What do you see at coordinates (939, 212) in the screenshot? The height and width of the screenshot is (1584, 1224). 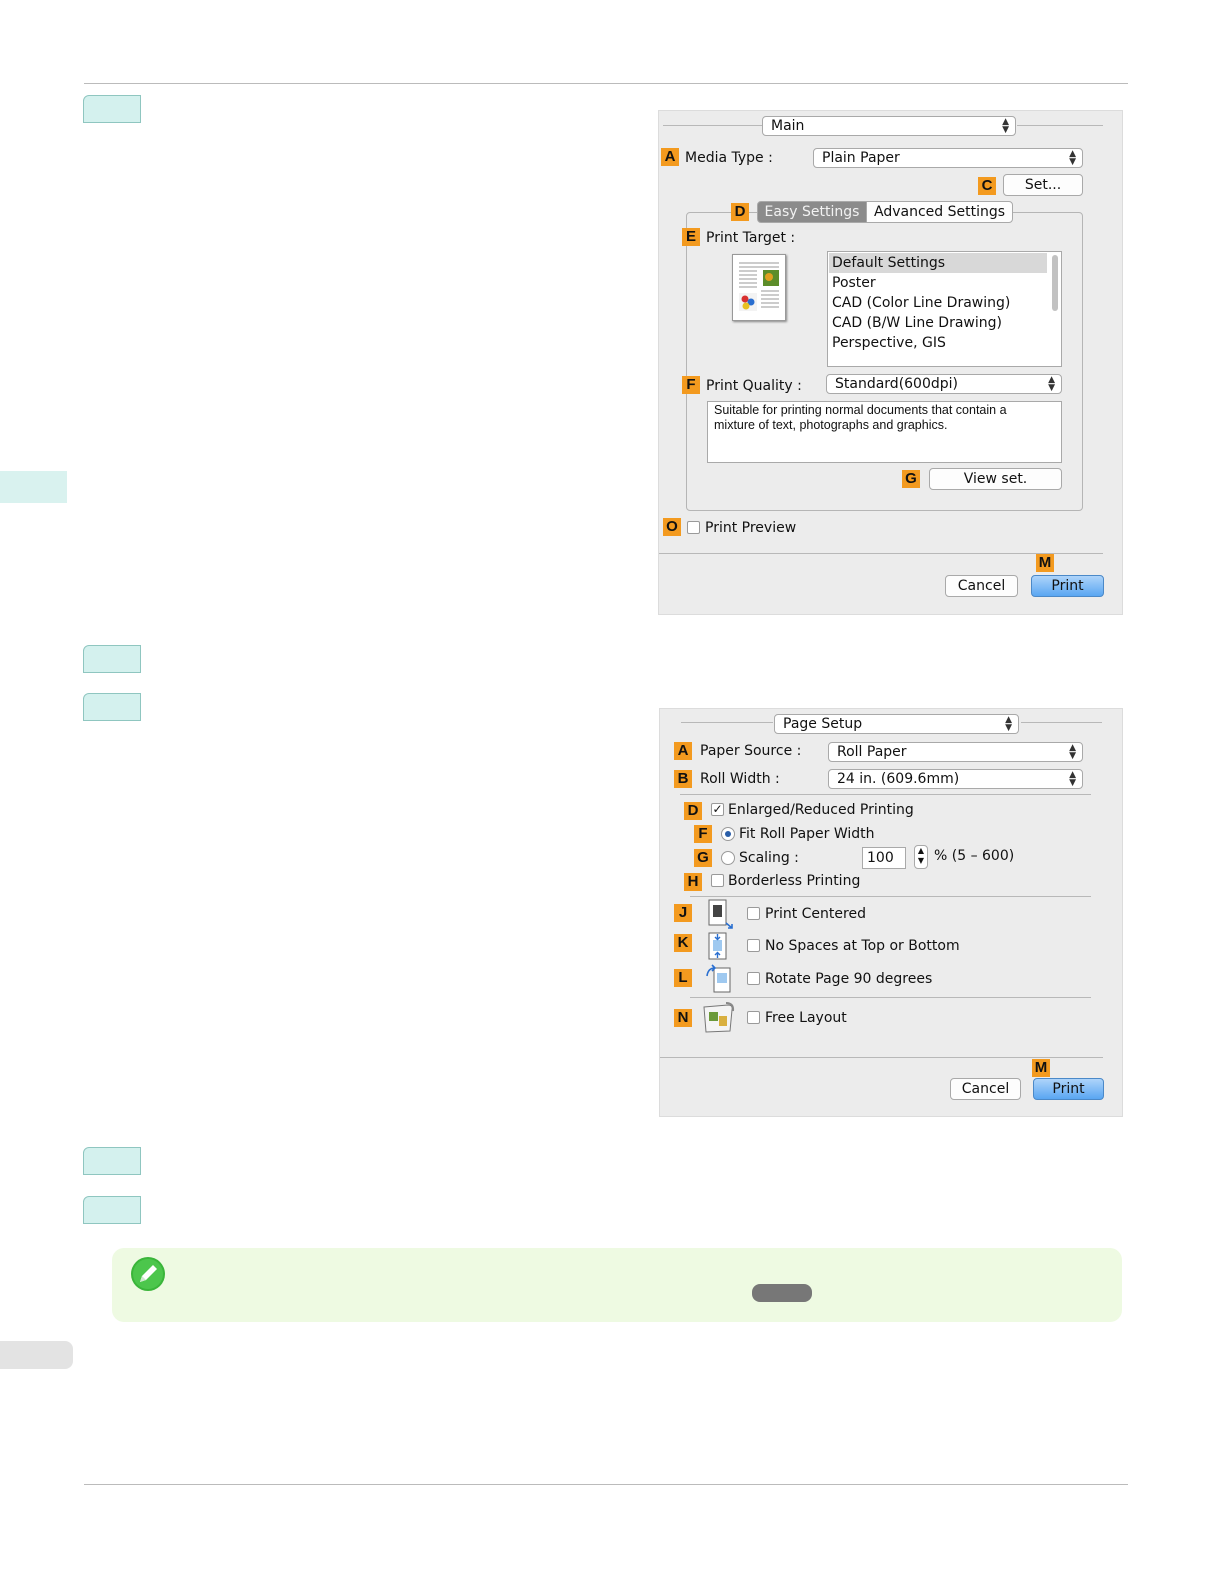 I see `tab-advanced-settings: Advanced Settings` at bounding box center [939, 212].